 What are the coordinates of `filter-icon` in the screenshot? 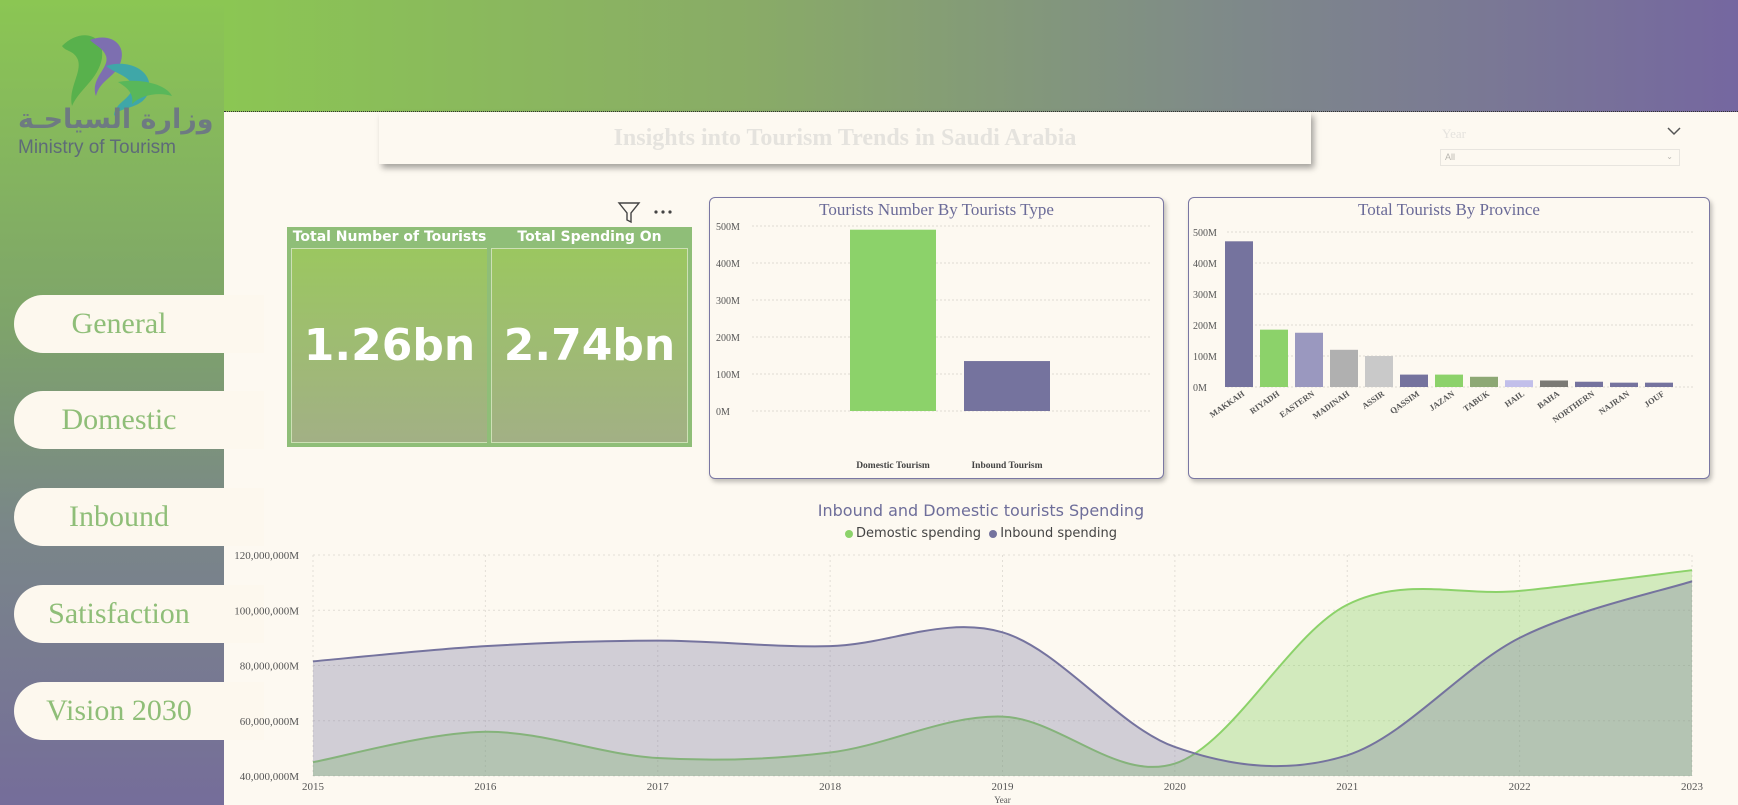 It's located at (629, 213).